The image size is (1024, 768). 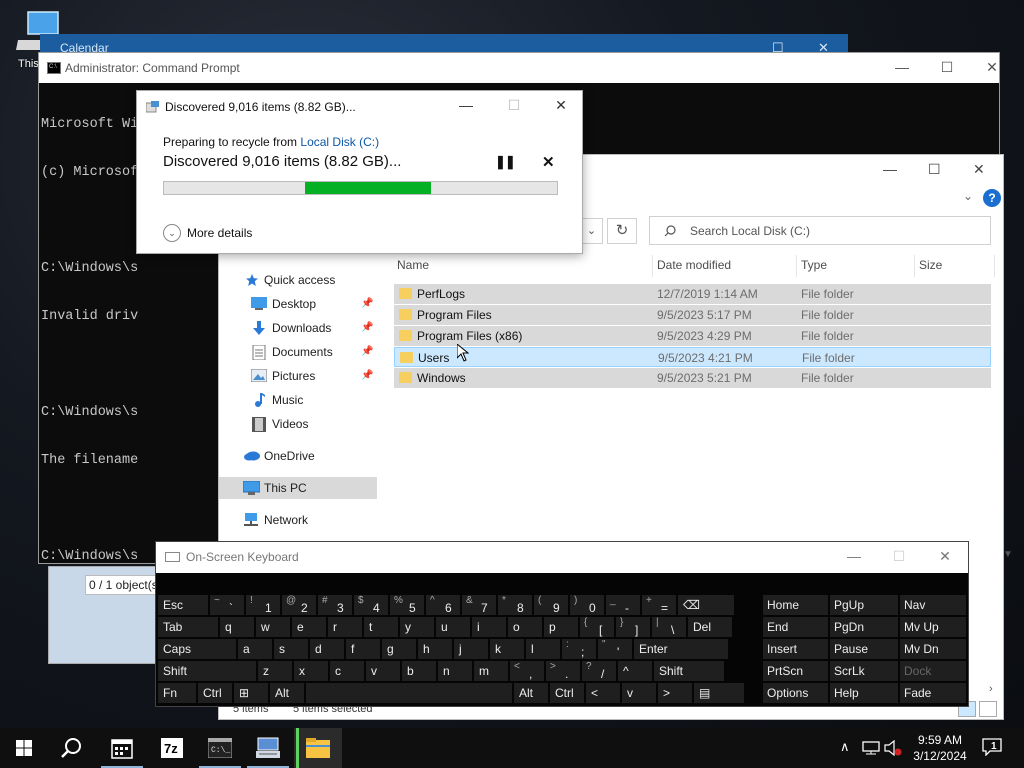 I want to click on osk-key: ~ `, so click(x=227, y=605).